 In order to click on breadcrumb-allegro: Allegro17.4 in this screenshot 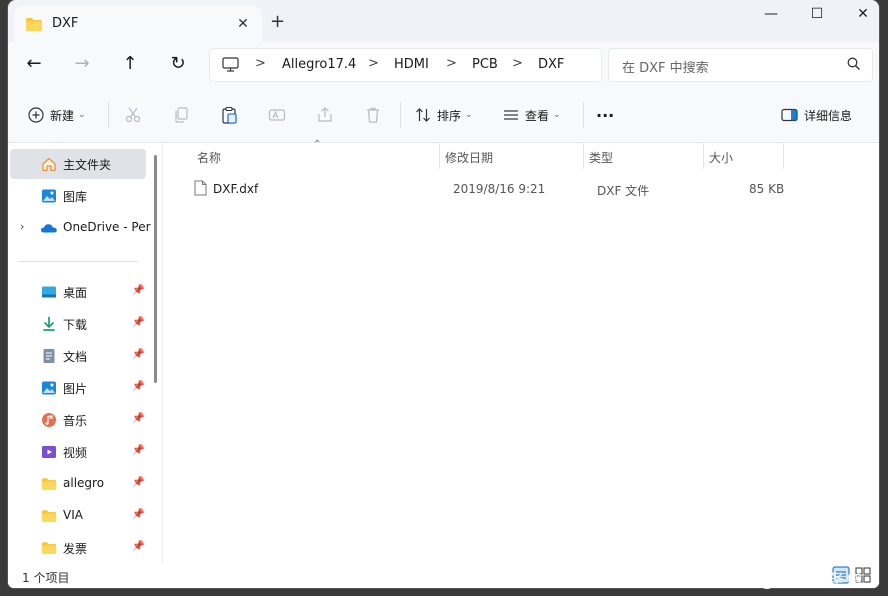, I will do `click(319, 64)`.